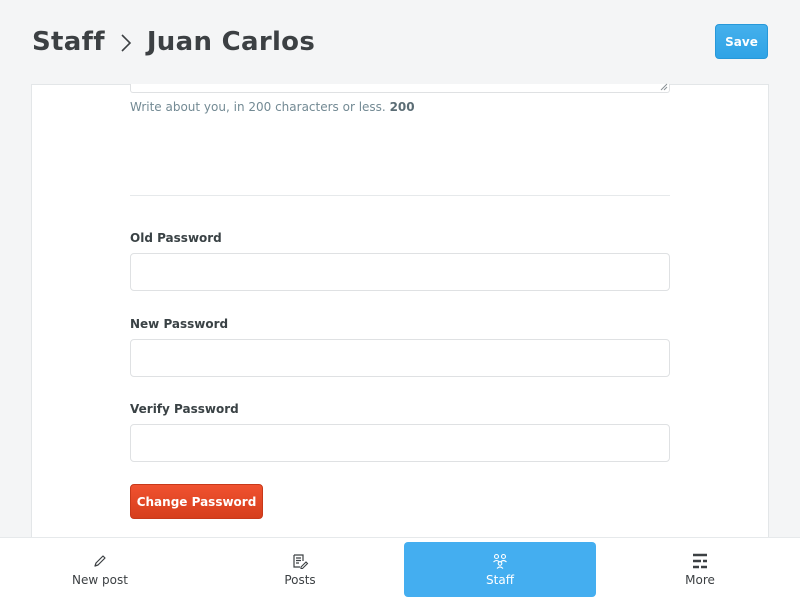  What do you see at coordinates (300, 561) in the screenshot?
I see `document-icon` at bounding box center [300, 561].